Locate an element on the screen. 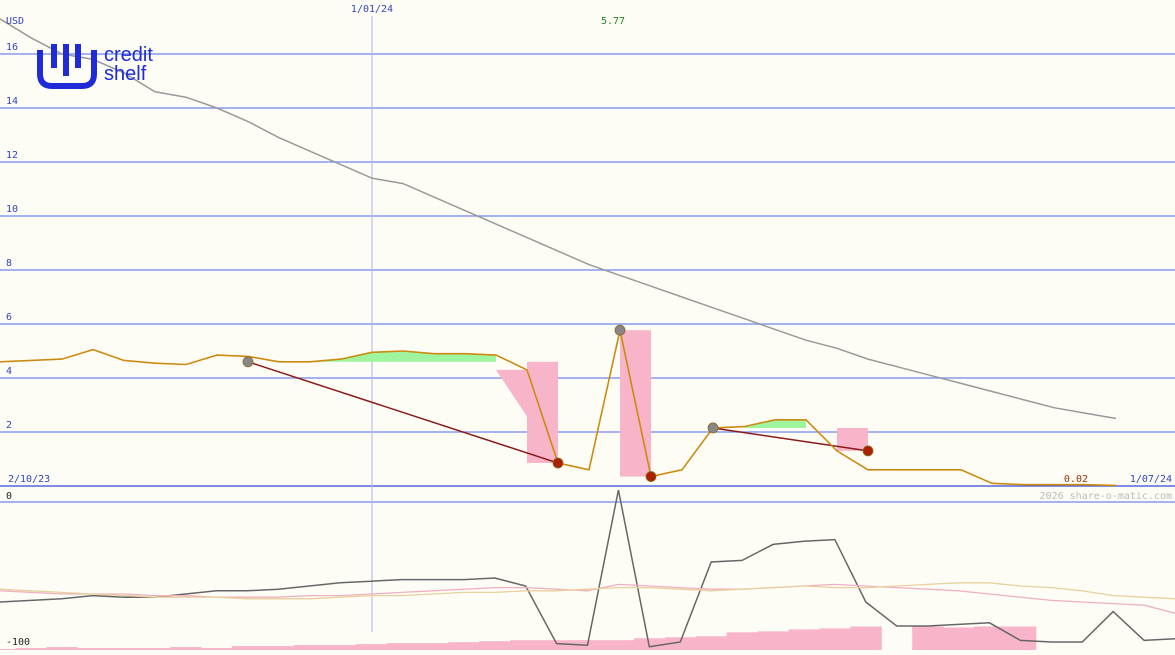 Image resolution: width=1175 pixels, height=655 pixels. peak-value-label: 5.77 is located at coordinates (613, 21).